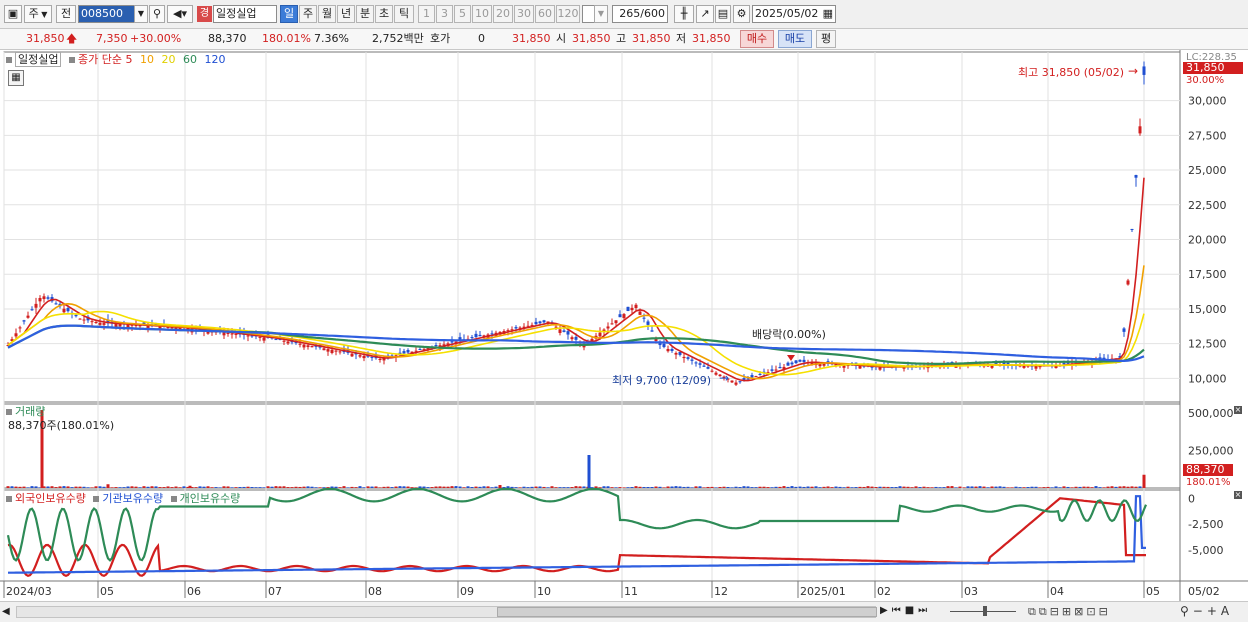 Image resolution: width=1248 pixels, height=622 pixels. I want to click on save-icon: ▤, so click(723, 14).